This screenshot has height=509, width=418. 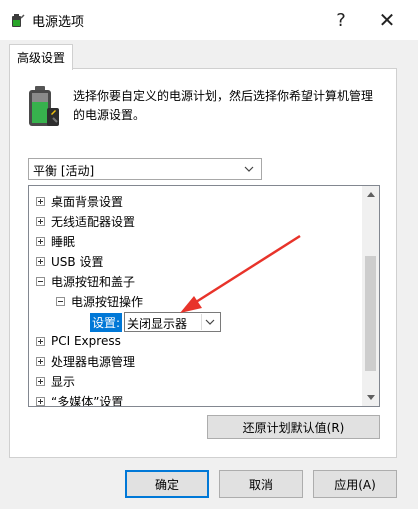 I want to click on tree-item: 电源按钮和盖子, so click(x=85, y=281).